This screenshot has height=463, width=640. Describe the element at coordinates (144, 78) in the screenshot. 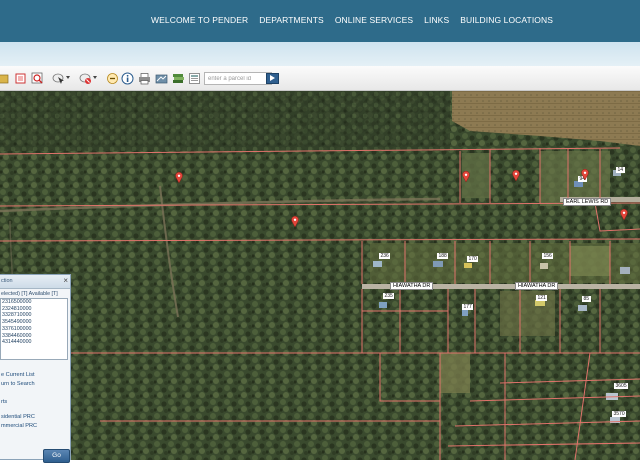

I see `print-icon` at that location.